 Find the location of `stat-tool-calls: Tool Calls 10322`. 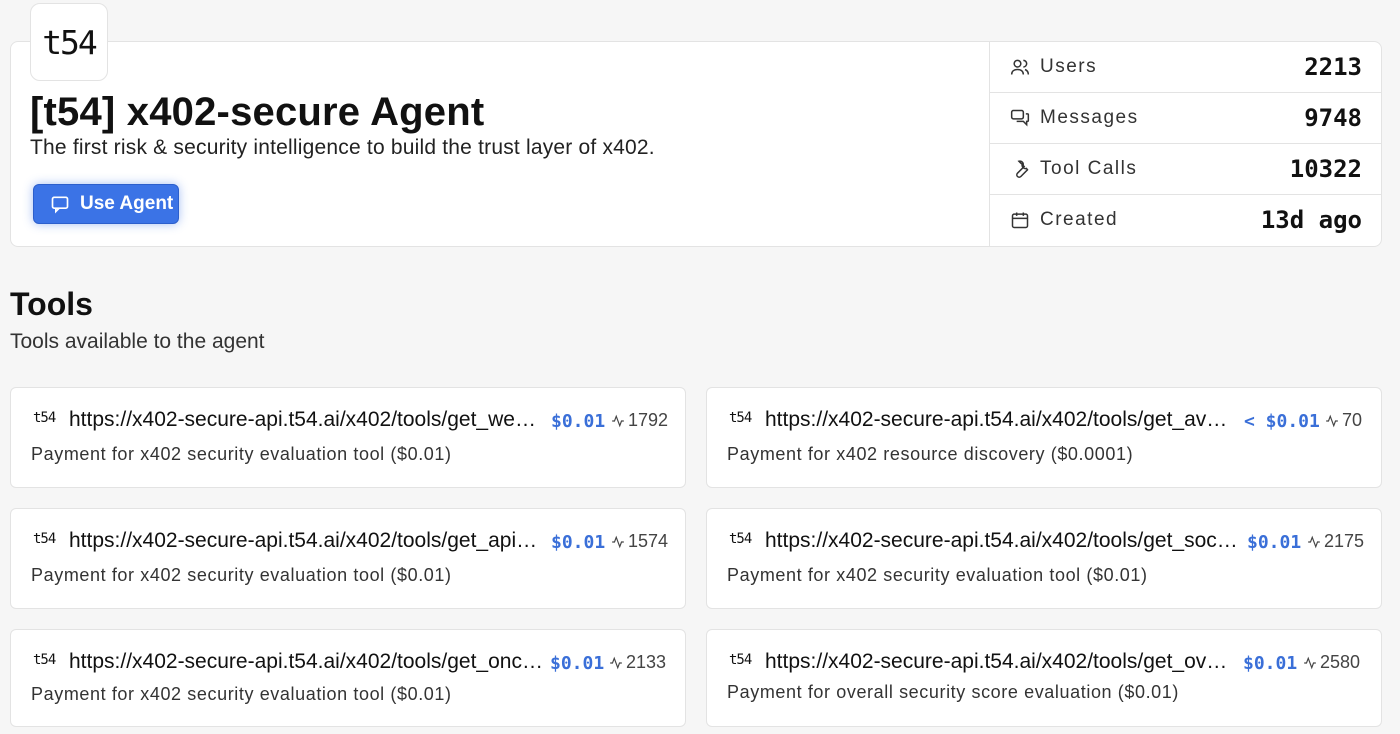

stat-tool-calls: Tool Calls 10322 is located at coordinates (1186, 168).